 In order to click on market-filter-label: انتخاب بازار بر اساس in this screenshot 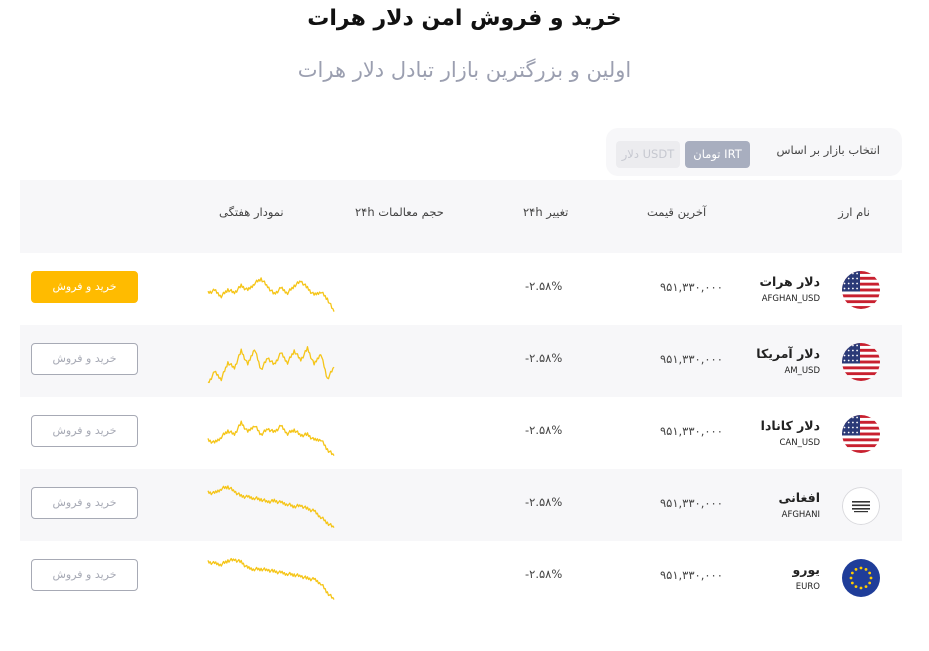, I will do `click(828, 150)`.